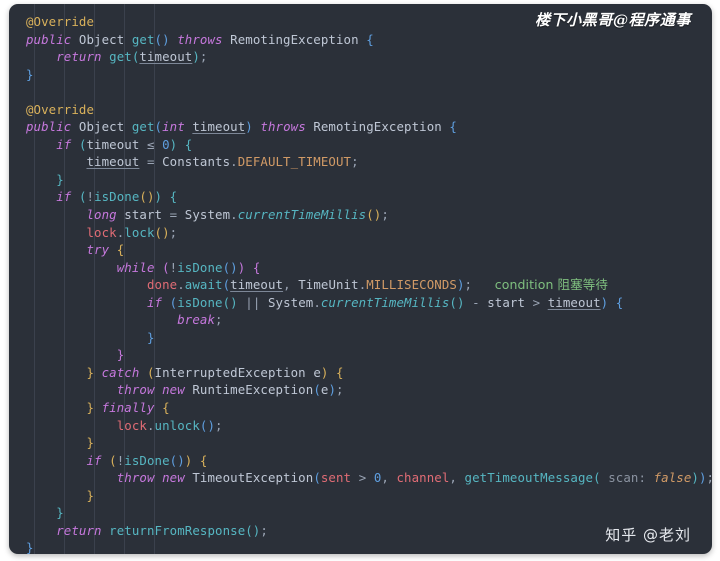  I want to click on inline-annotation-condition: condition 阻塞等待, so click(551, 285).